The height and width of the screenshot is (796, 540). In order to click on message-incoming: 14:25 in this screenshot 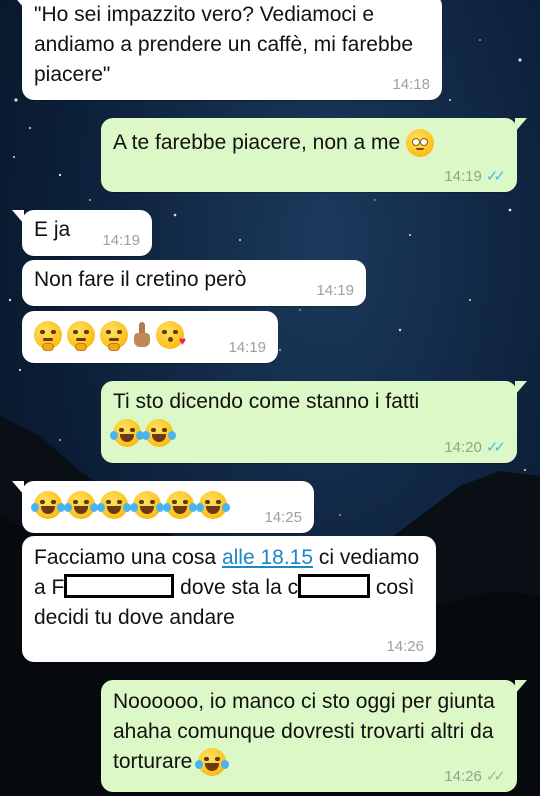, I will do `click(163, 507)`.